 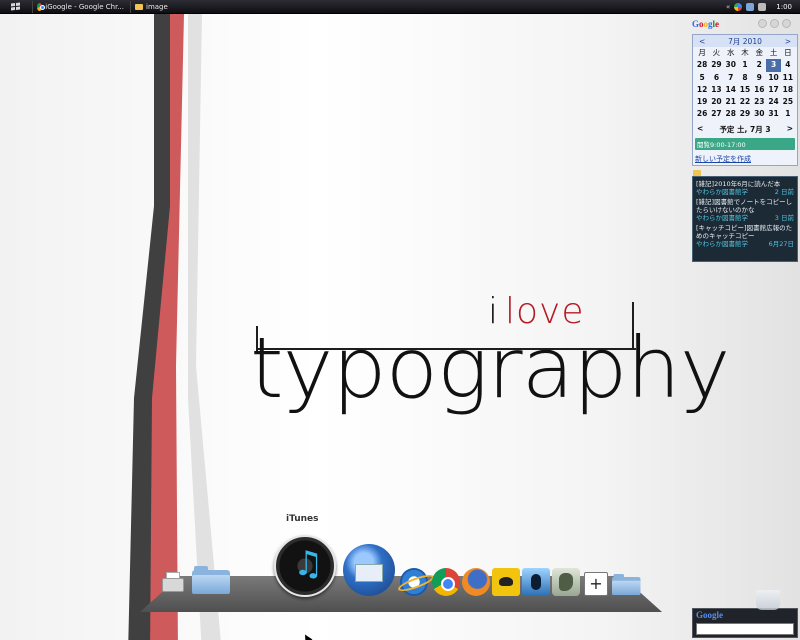 What do you see at coordinates (759, 65) in the screenshot?
I see `calendar-day: 2` at bounding box center [759, 65].